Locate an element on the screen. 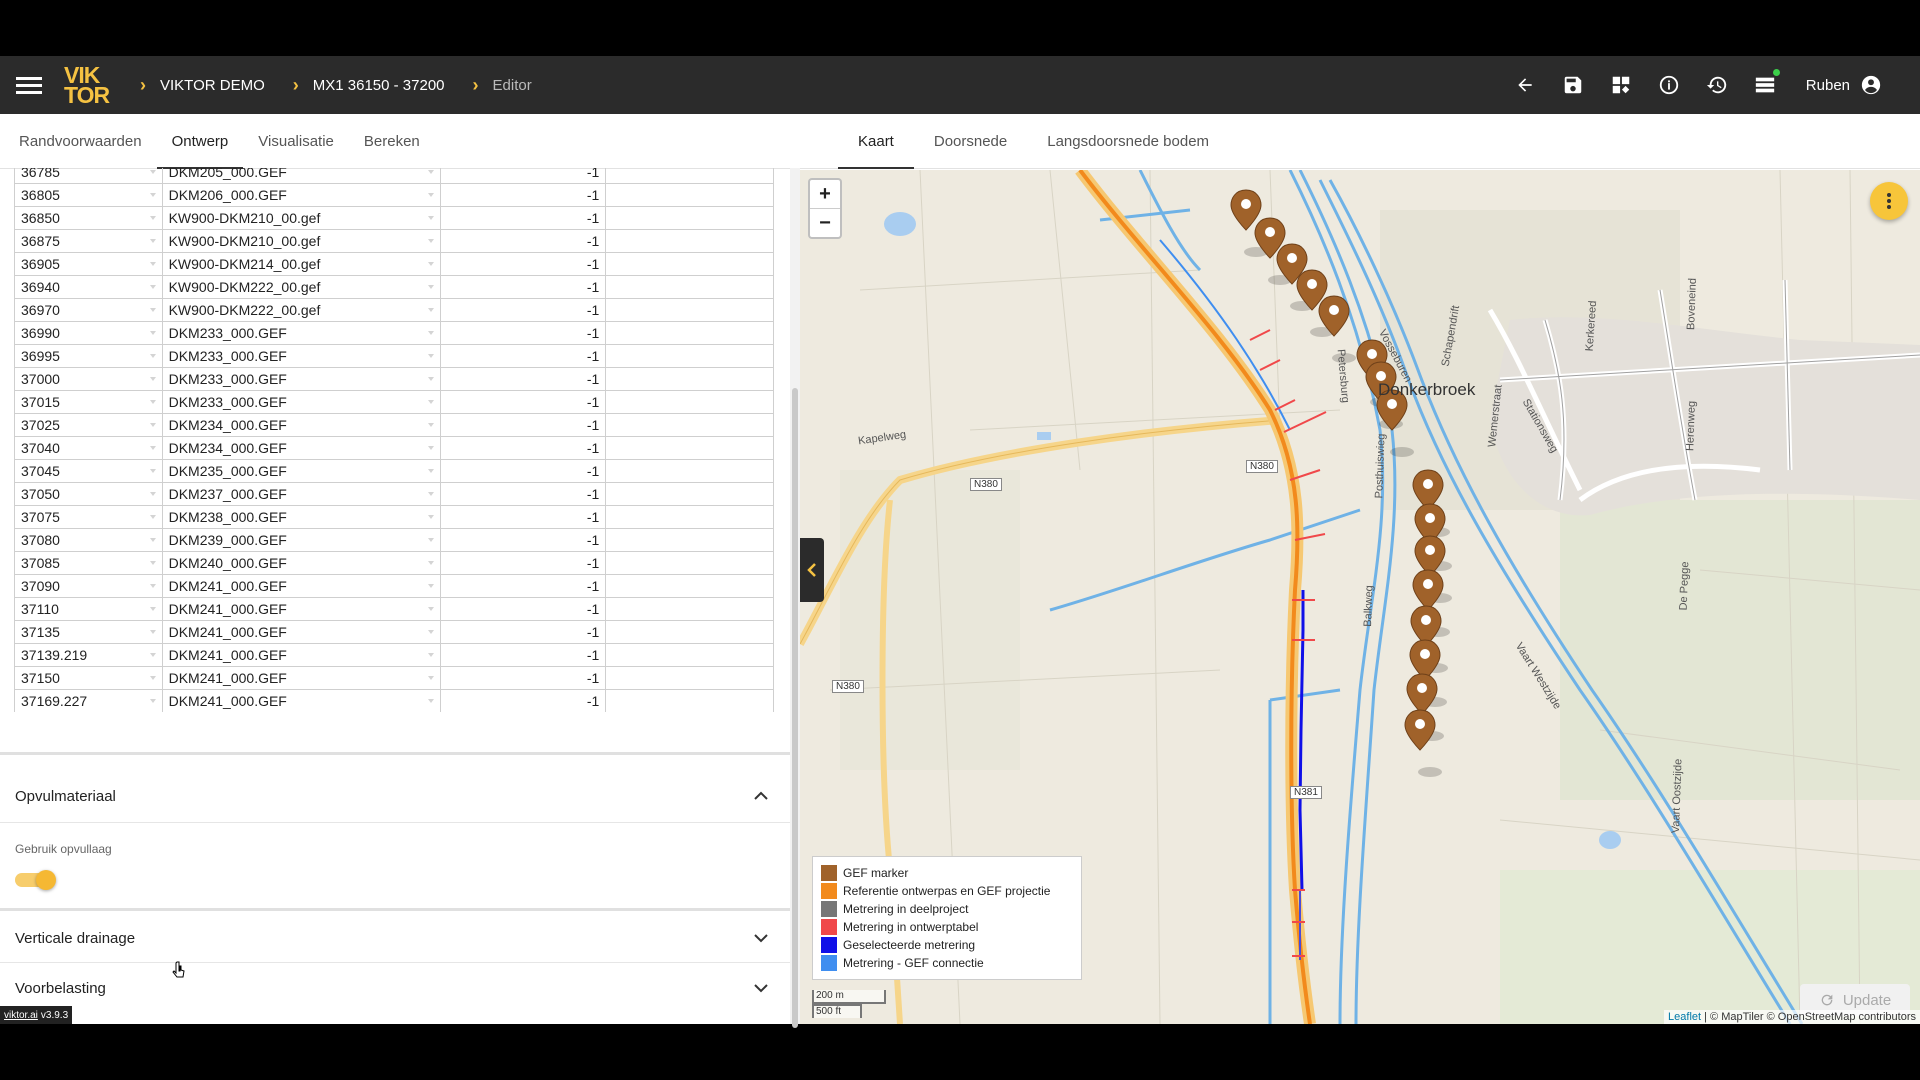 The width and height of the screenshot is (1920, 1080). table-row: 37015 DKM233_000.GEF -1 is located at coordinates (394, 402).